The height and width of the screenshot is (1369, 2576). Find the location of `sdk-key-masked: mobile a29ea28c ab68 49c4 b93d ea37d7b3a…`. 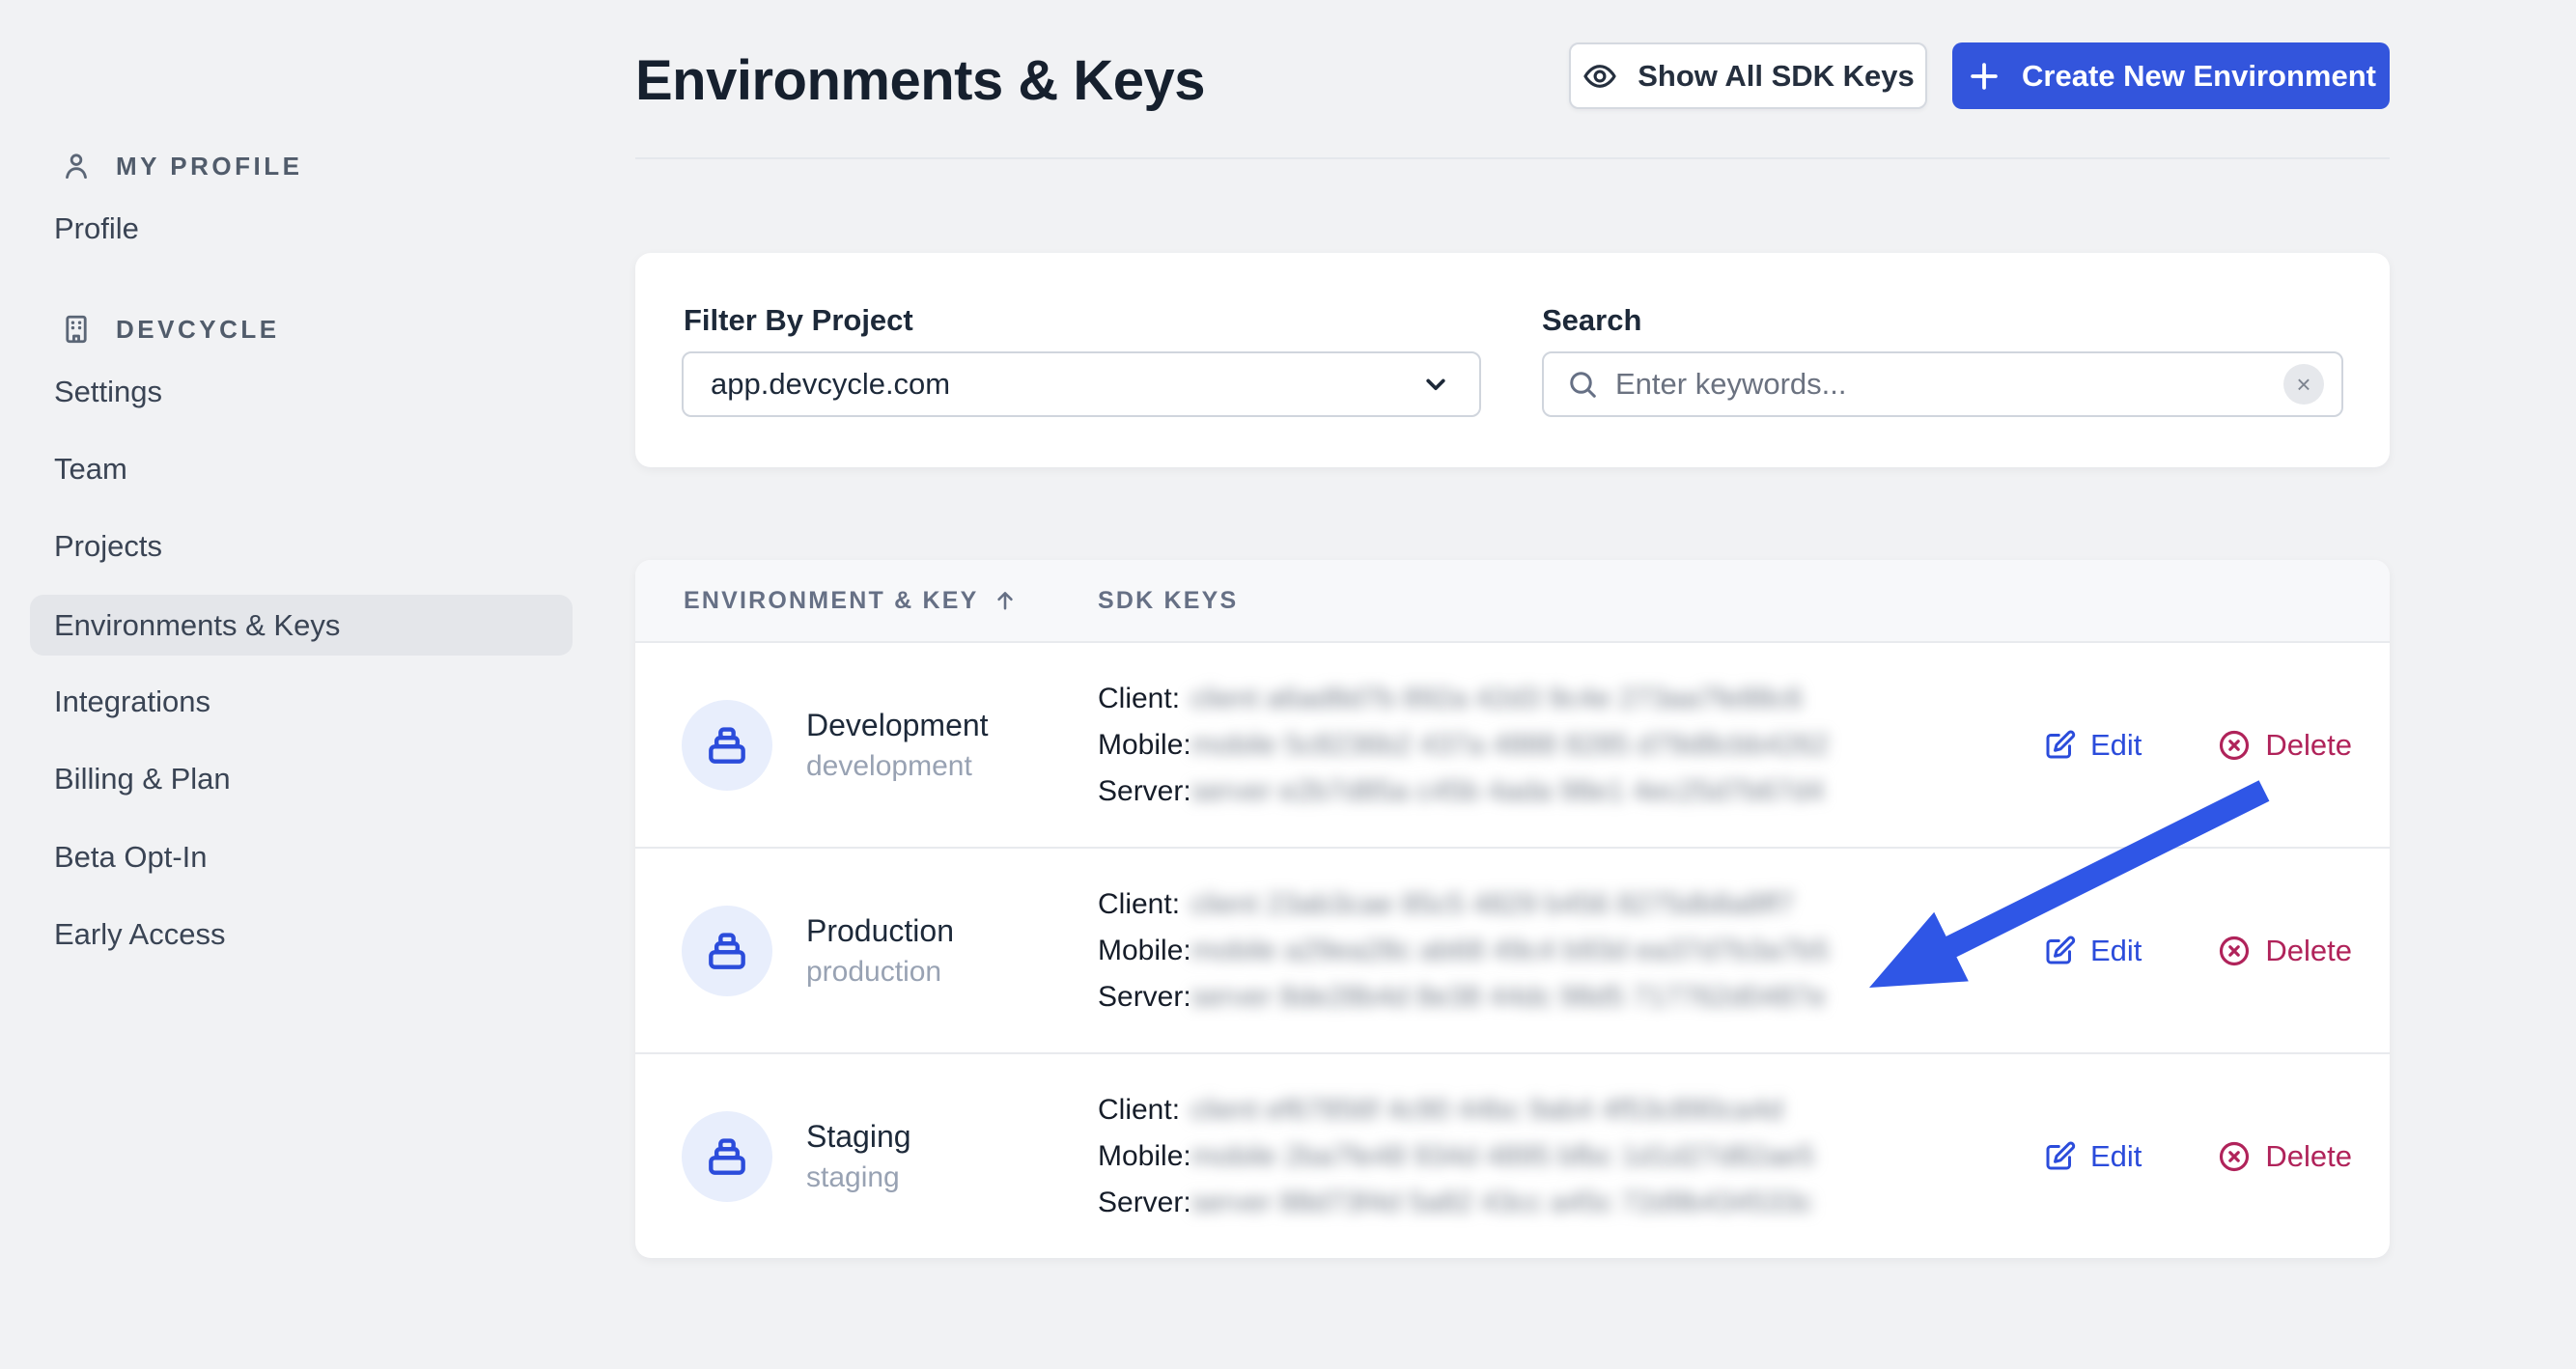

sdk-key-masked: mobile a29ea28c ab68 49c4 b93d ea37d7b3a… is located at coordinates (1510, 950).